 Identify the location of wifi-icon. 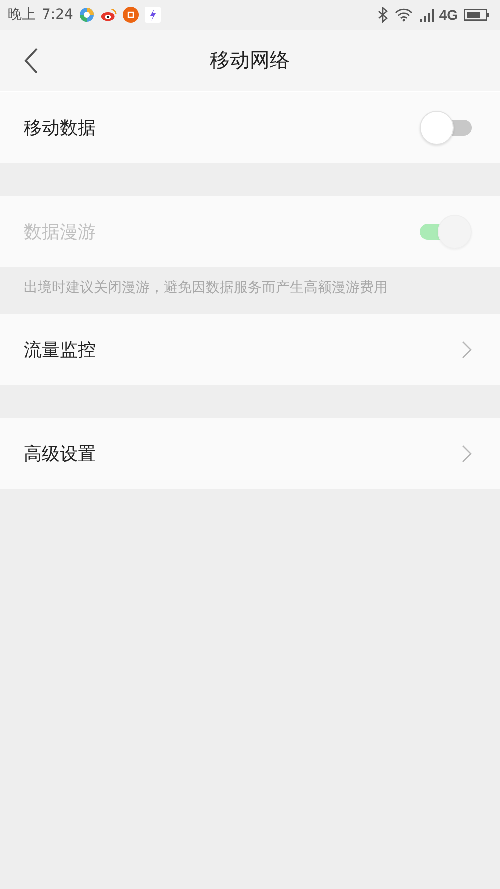
(404, 15).